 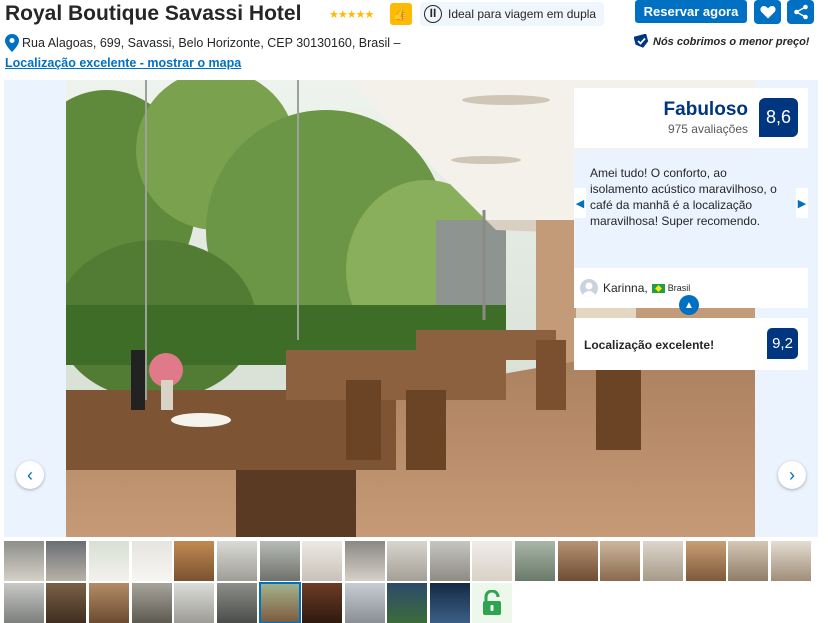 What do you see at coordinates (802, 203) in the screenshot?
I see `quote-next-button: ▶` at bounding box center [802, 203].